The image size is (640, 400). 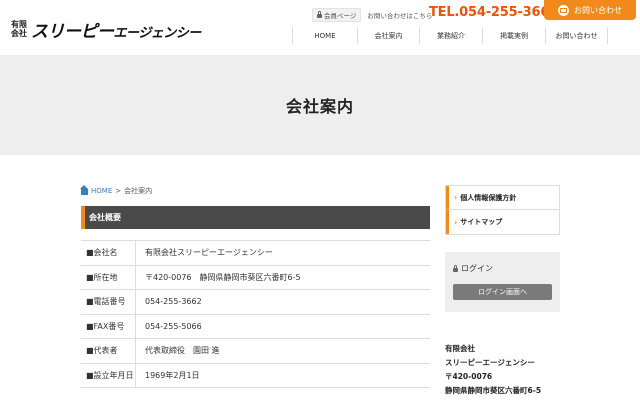 What do you see at coordinates (563, 10) in the screenshot?
I see `mail-icon` at bounding box center [563, 10].